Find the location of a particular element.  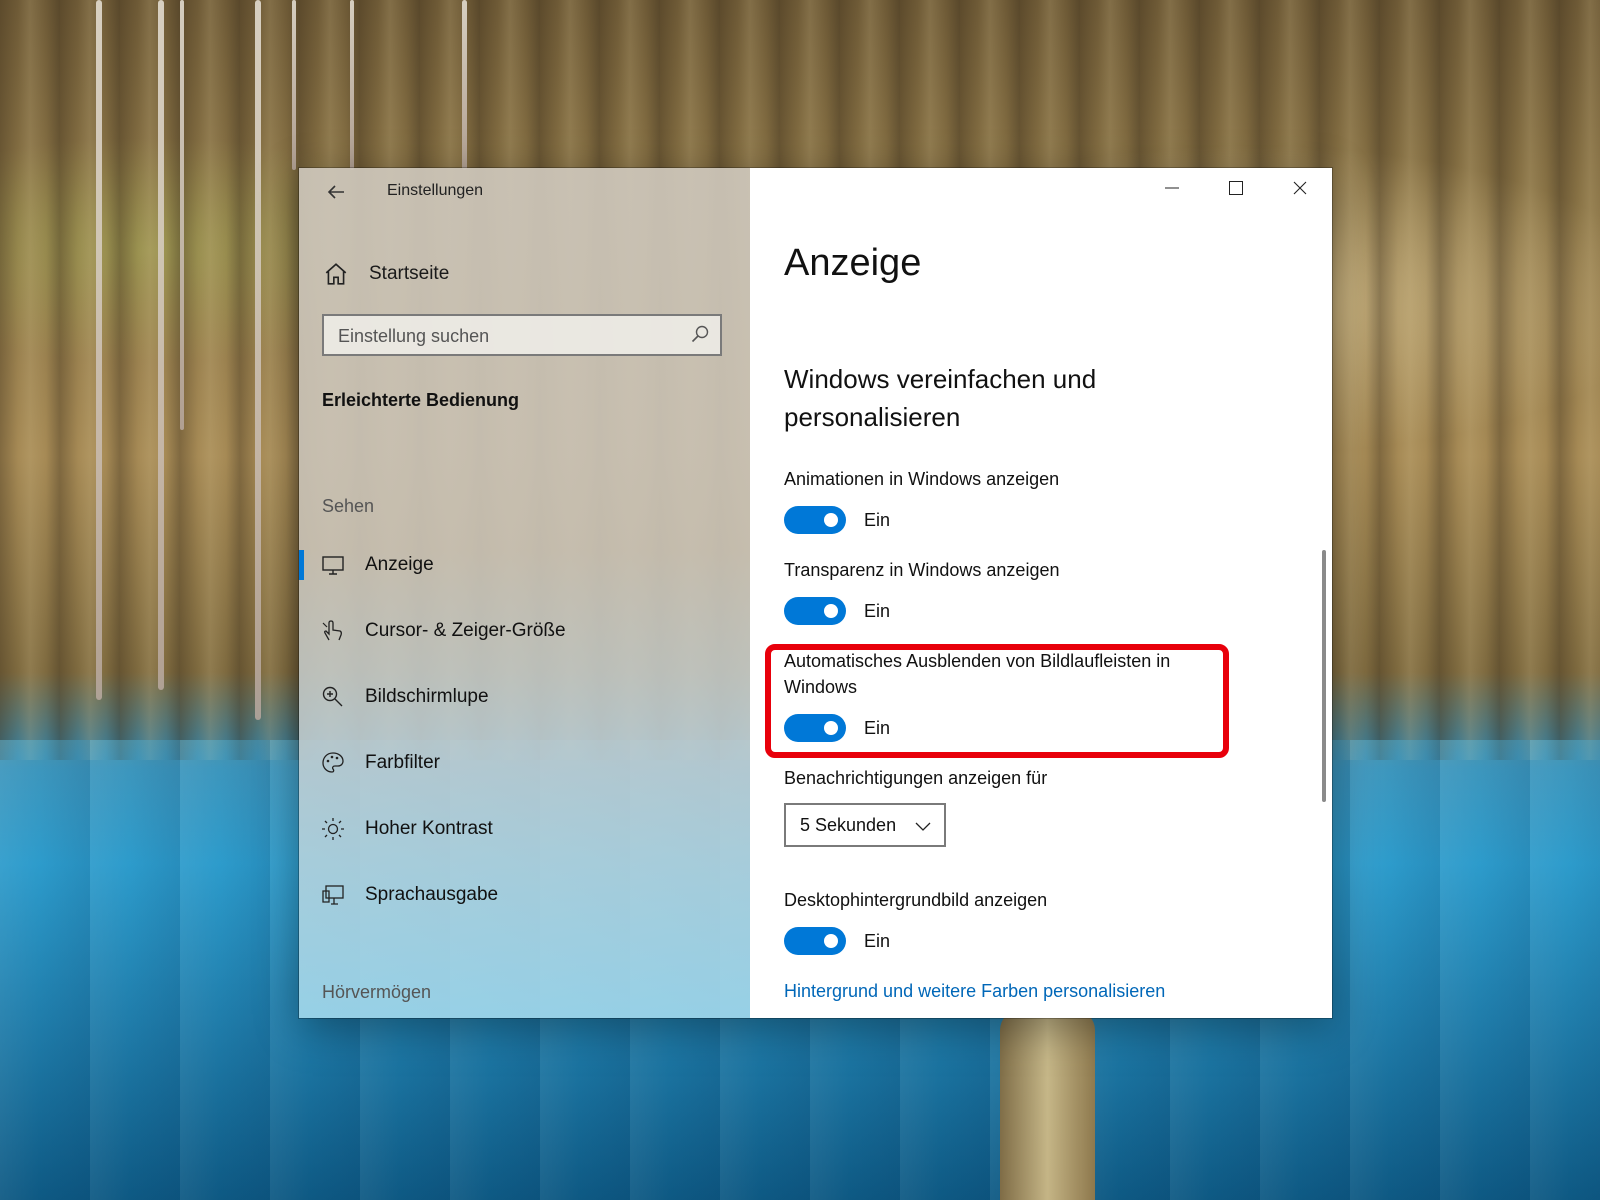

back-arrow-icon is located at coordinates (335, 192).